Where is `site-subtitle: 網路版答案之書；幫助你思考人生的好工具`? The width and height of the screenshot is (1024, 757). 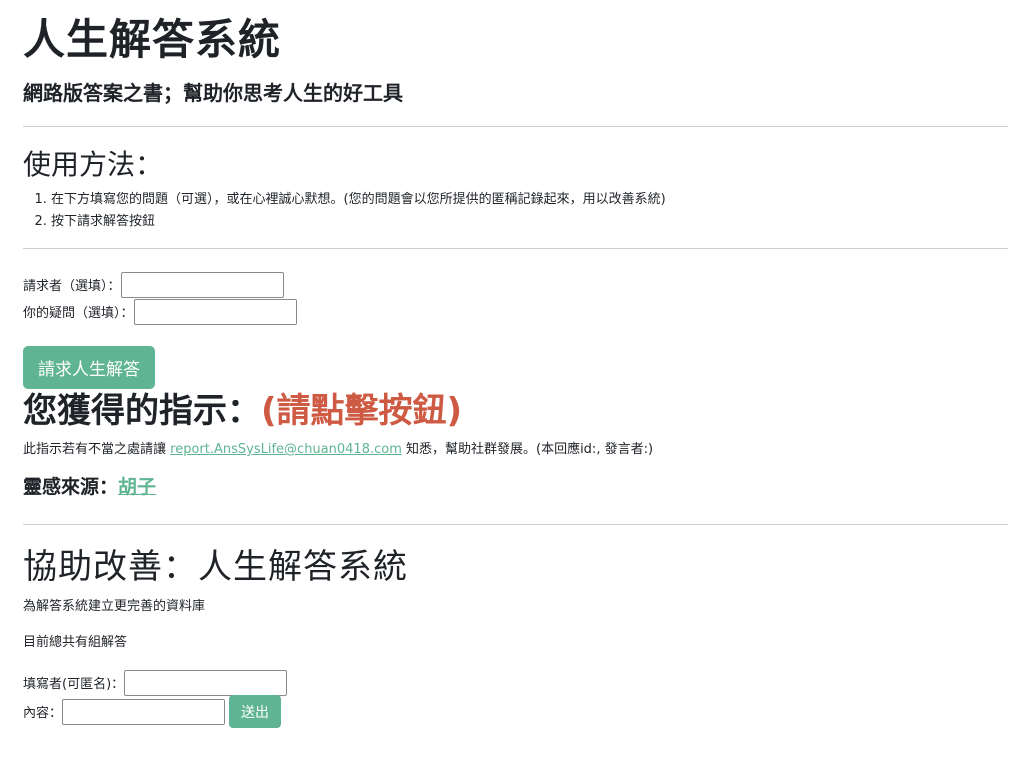 site-subtitle: 網路版答案之書；幫助你思考人生的好工具 is located at coordinates (213, 93).